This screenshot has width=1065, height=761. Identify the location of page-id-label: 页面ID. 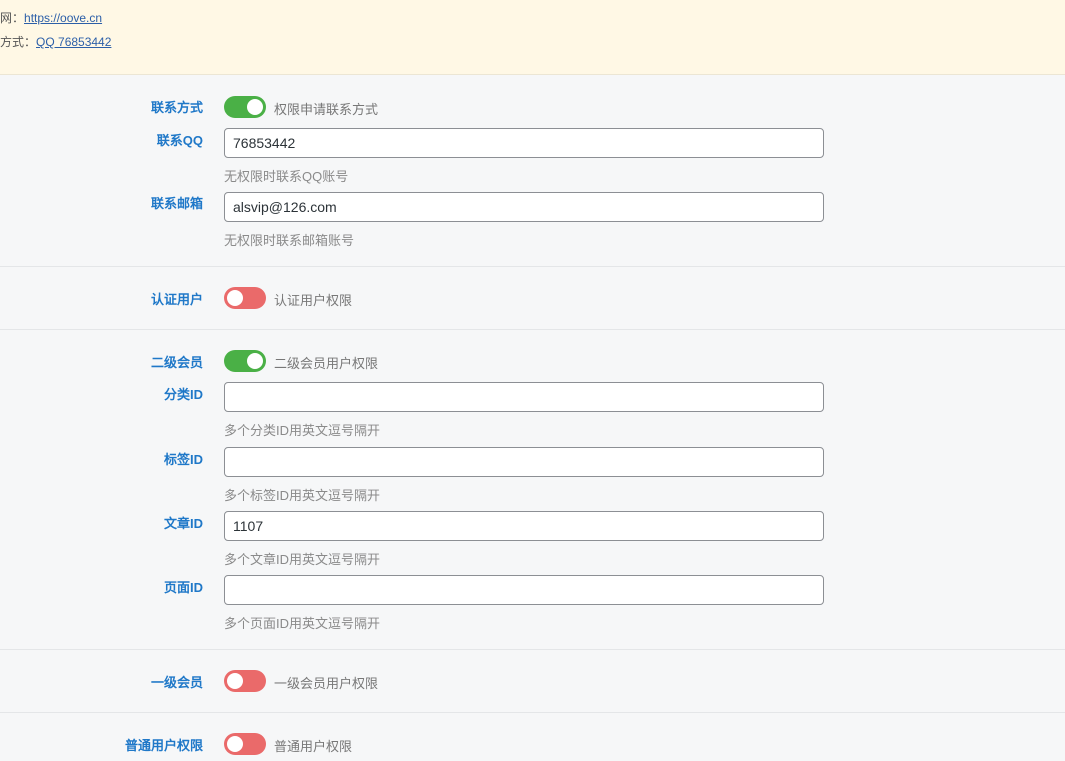
(183, 587).